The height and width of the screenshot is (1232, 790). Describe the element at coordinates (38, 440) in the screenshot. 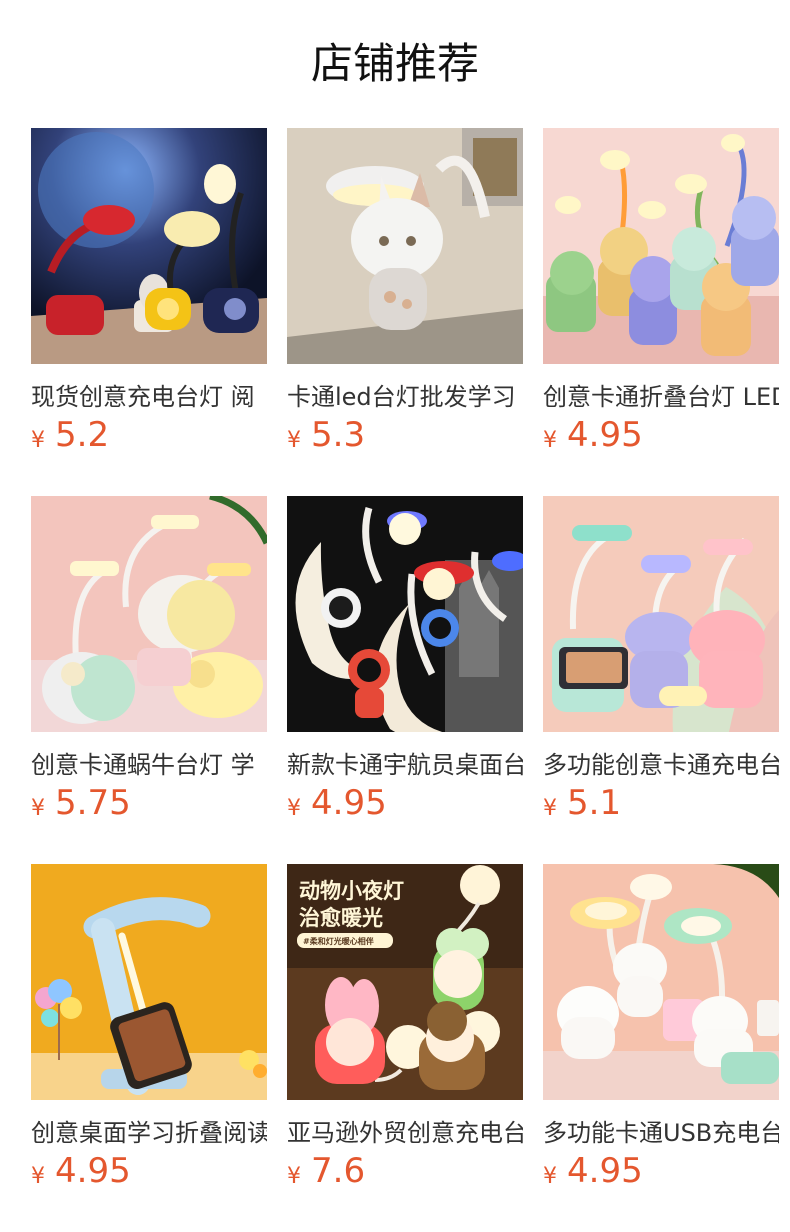

I see `currency-symbol-1: ¥` at that location.